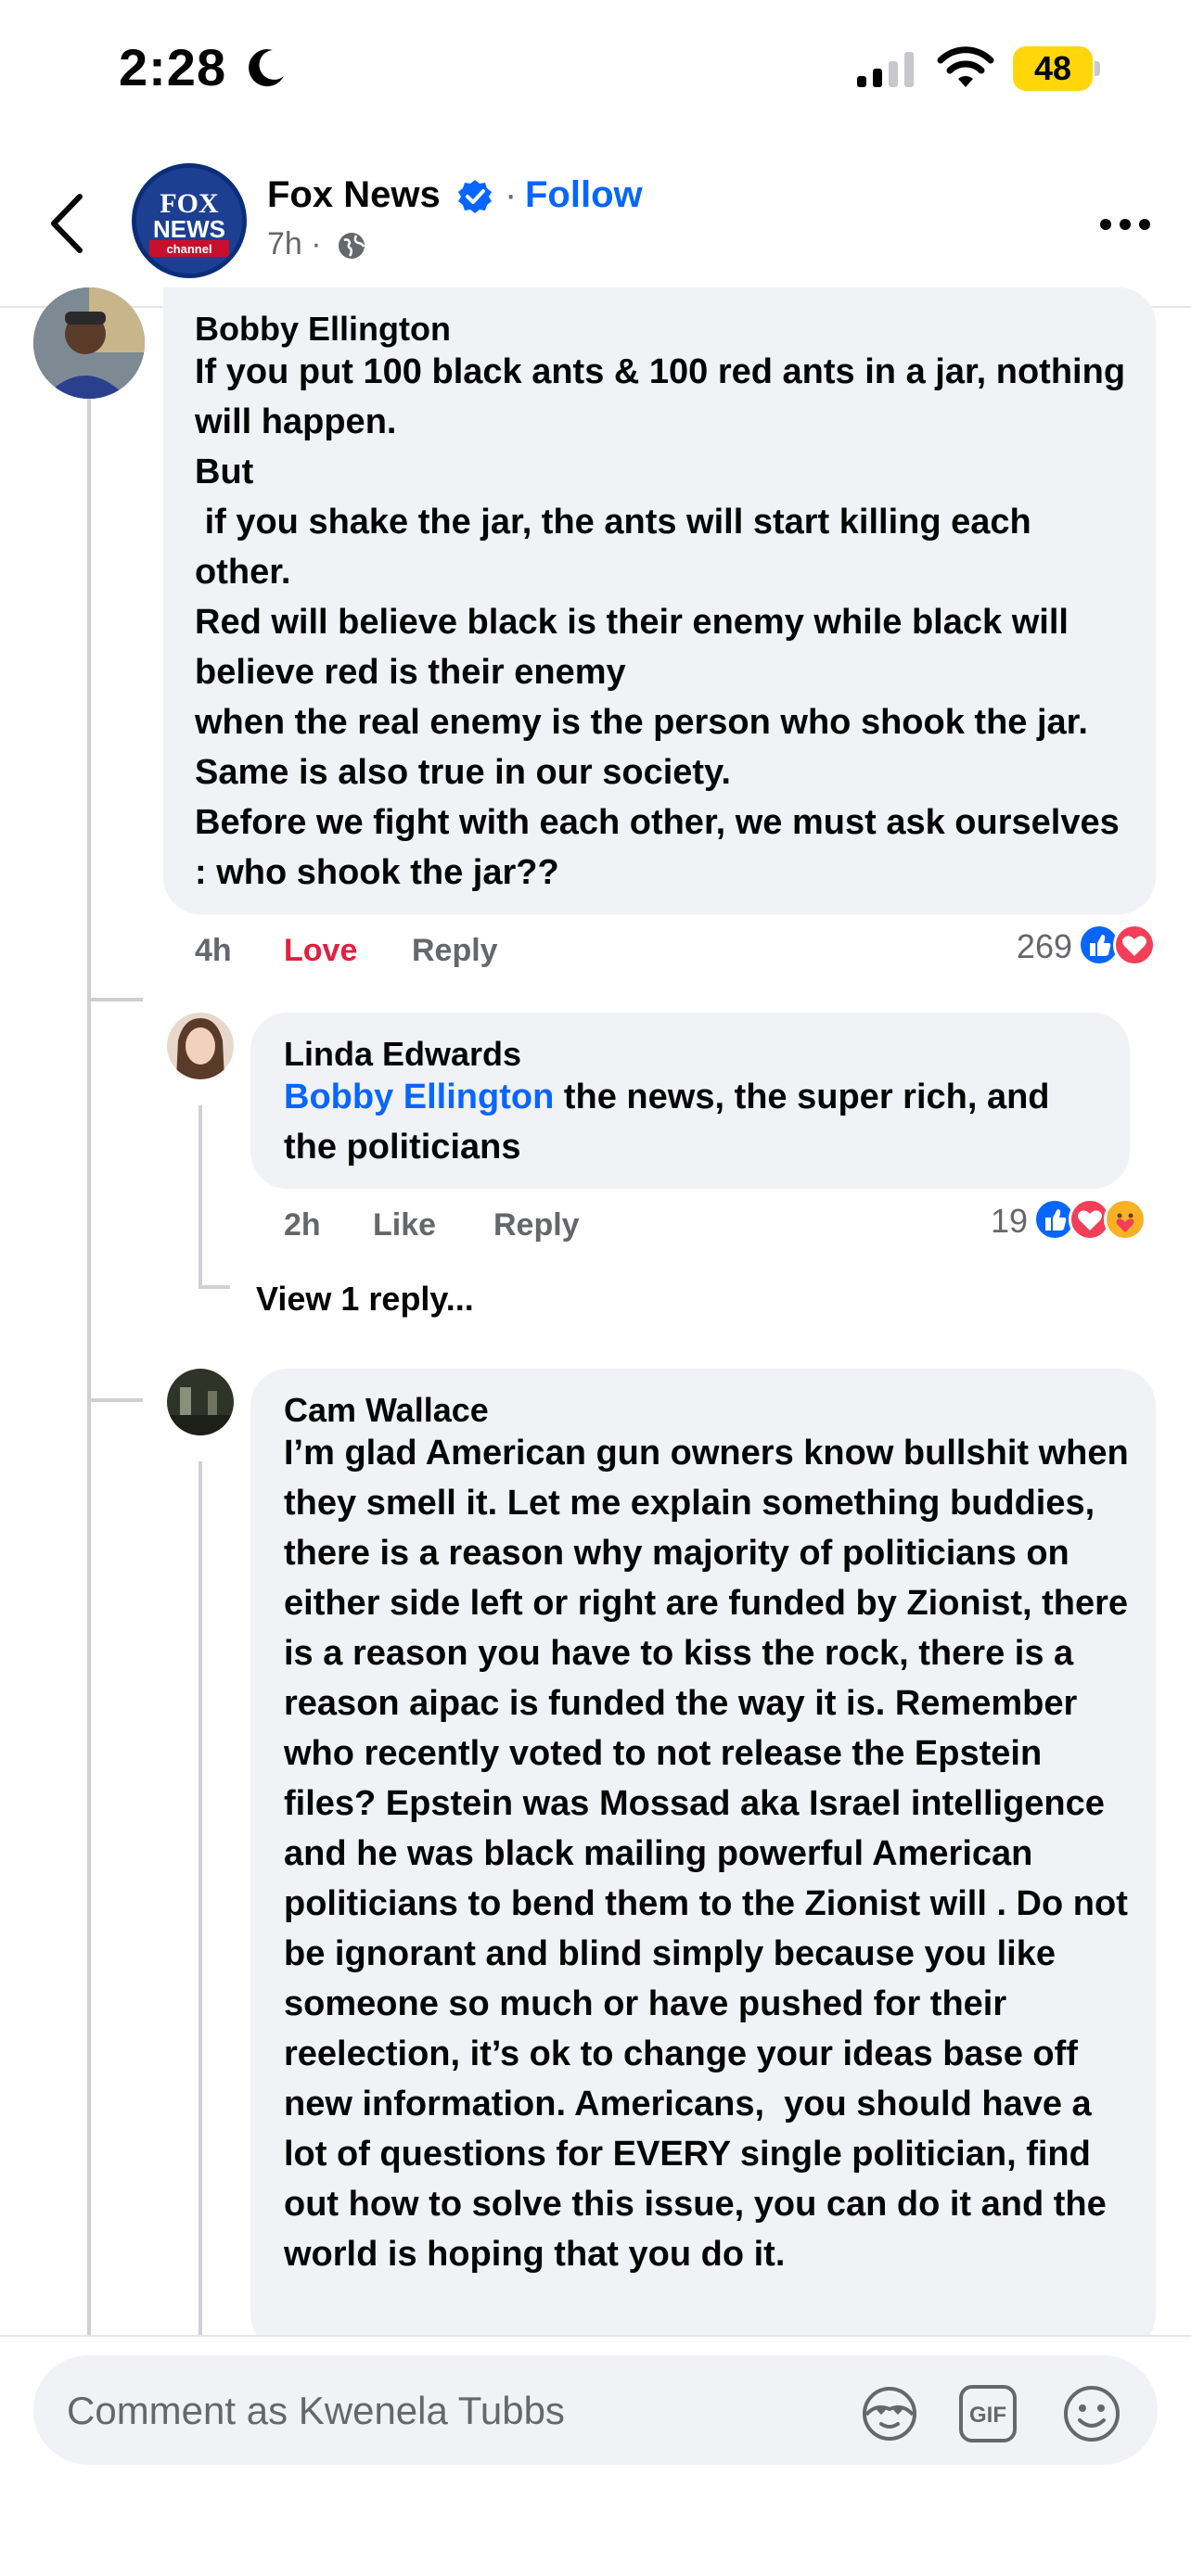  Describe the element at coordinates (1125, 1219) in the screenshot. I see `care-reaction-icon` at that location.